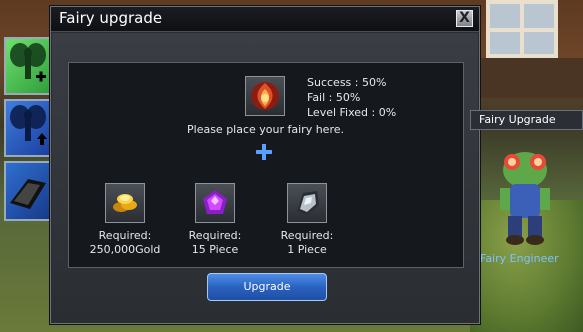  What do you see at coordinates (215, 235) in the screenshot?
I see `gem-required-label: Required:` at bounding box center [215, 235].